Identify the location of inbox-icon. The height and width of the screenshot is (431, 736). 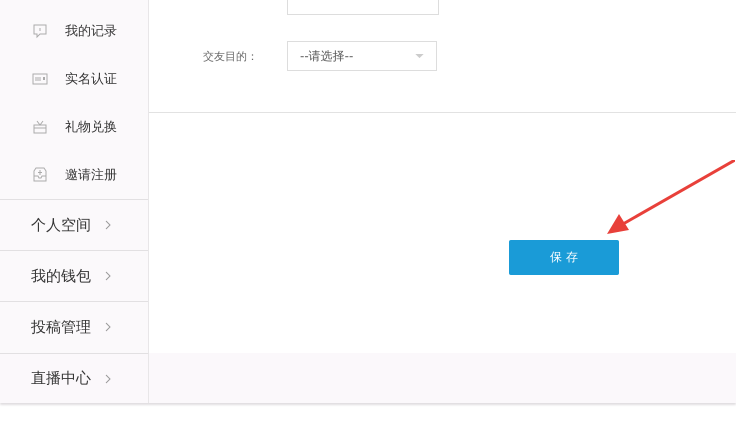
(40, 175).